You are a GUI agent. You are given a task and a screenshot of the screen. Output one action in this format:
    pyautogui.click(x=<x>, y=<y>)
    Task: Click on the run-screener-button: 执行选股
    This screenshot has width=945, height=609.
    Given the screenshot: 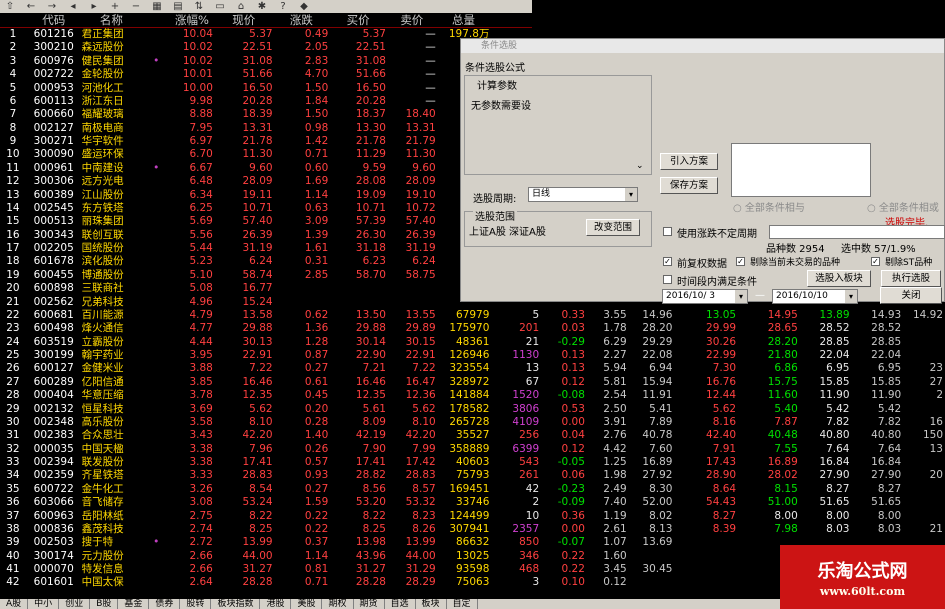 What is the action you would take?
    pyautogui.click(x=911, y=278)
    